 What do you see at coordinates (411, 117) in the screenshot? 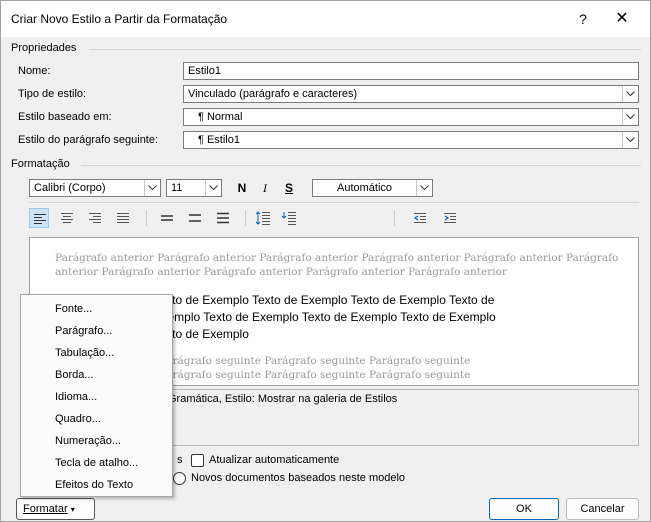
I see `based-on-select: ¶ Normal` at bounding box center [411, 117].